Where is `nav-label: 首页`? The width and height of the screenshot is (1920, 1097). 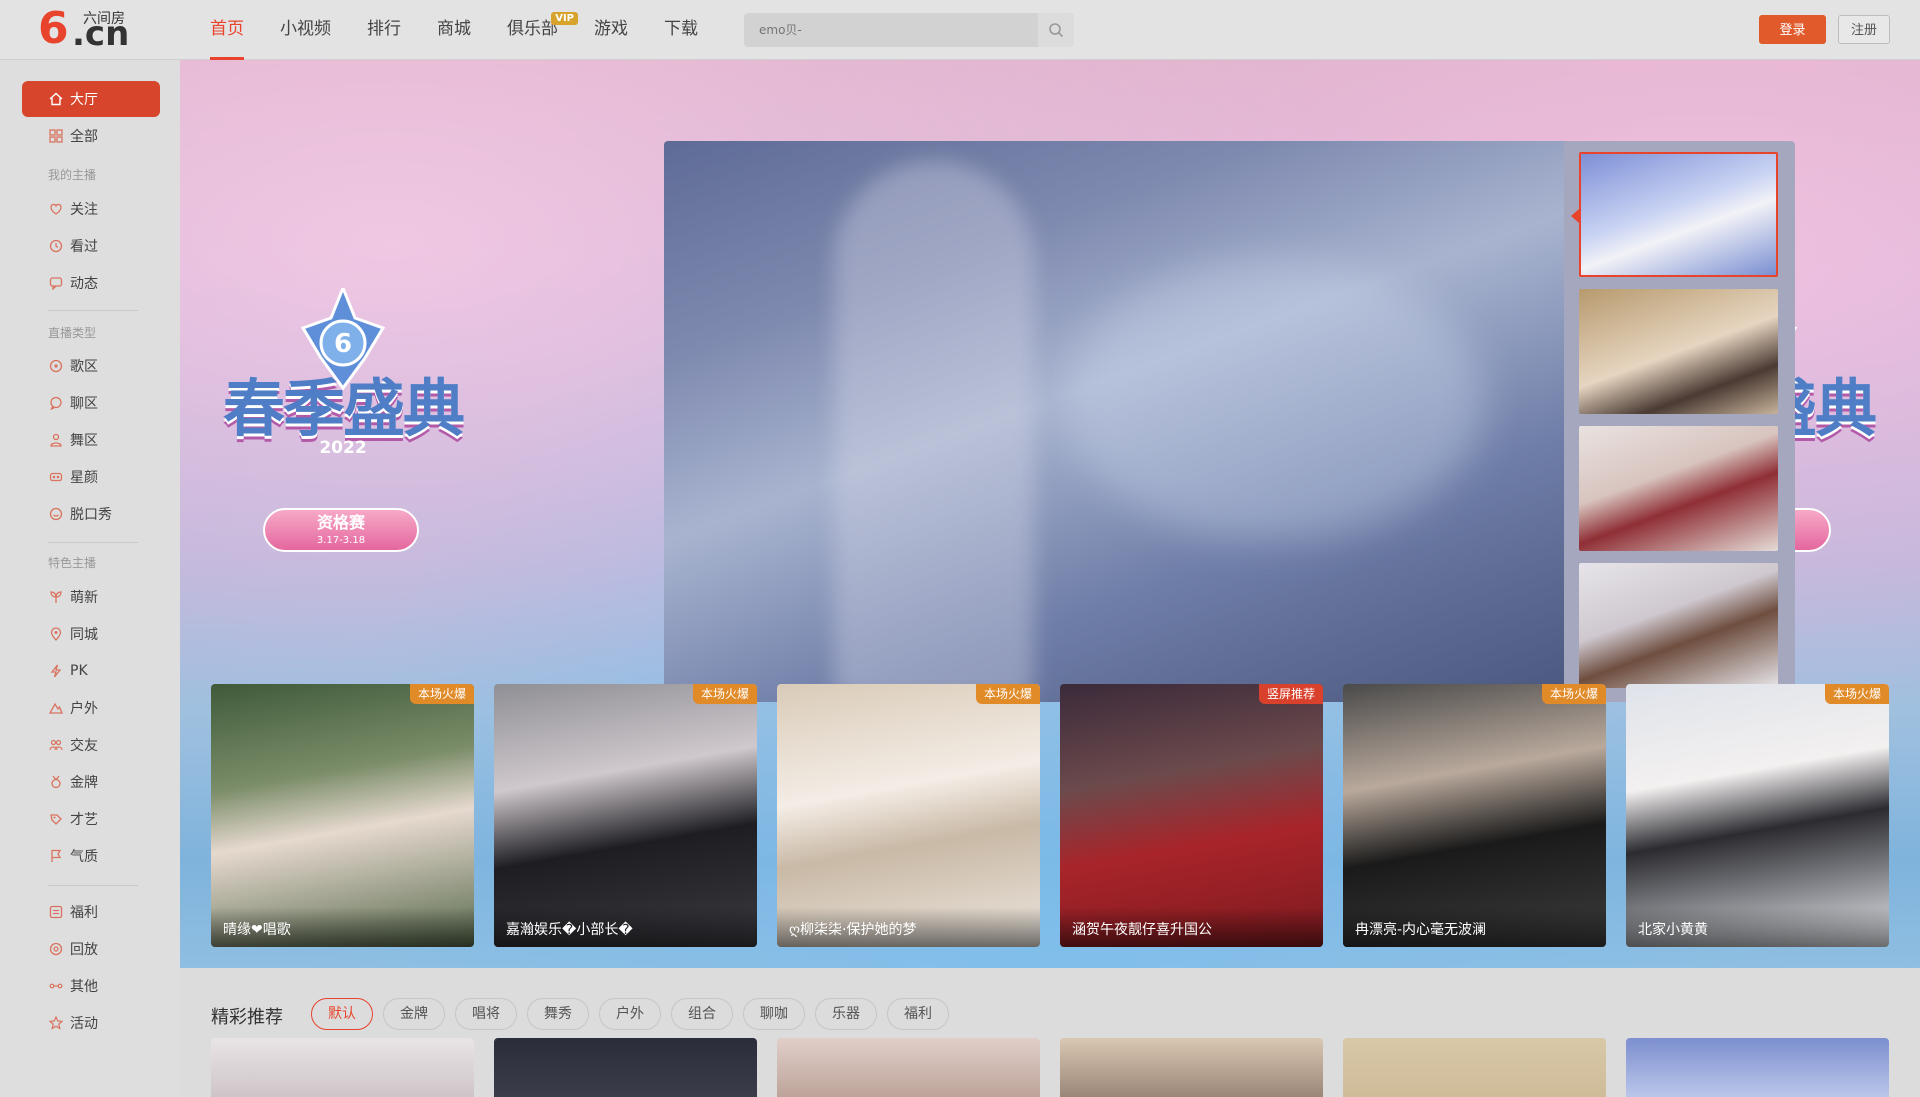 nav-label: 首页 is located at coordinates (227, 29).